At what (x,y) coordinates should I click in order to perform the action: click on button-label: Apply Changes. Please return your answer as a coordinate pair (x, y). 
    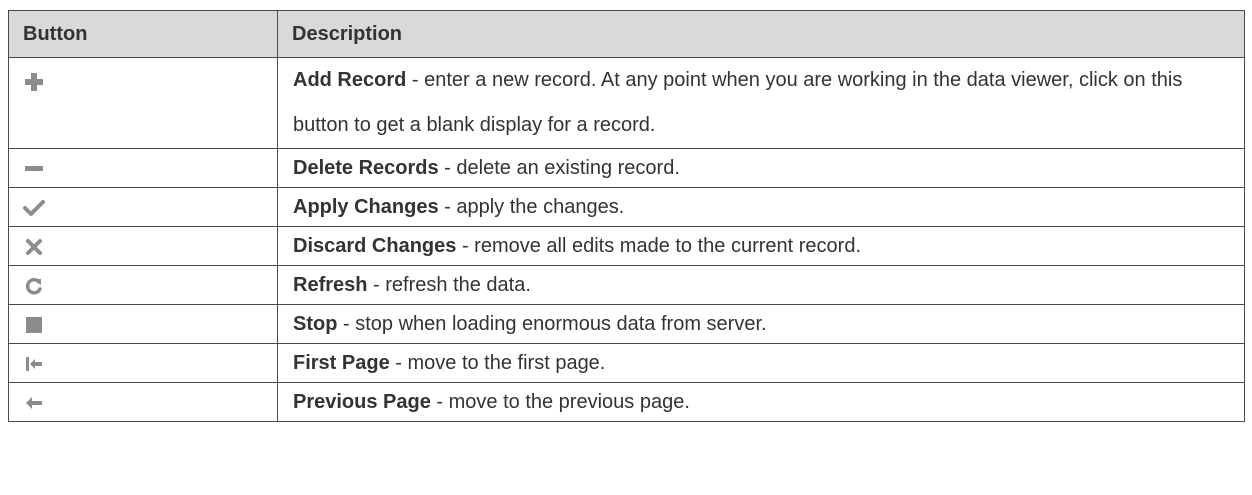
    Looking at the image, I should click on (366, 207).